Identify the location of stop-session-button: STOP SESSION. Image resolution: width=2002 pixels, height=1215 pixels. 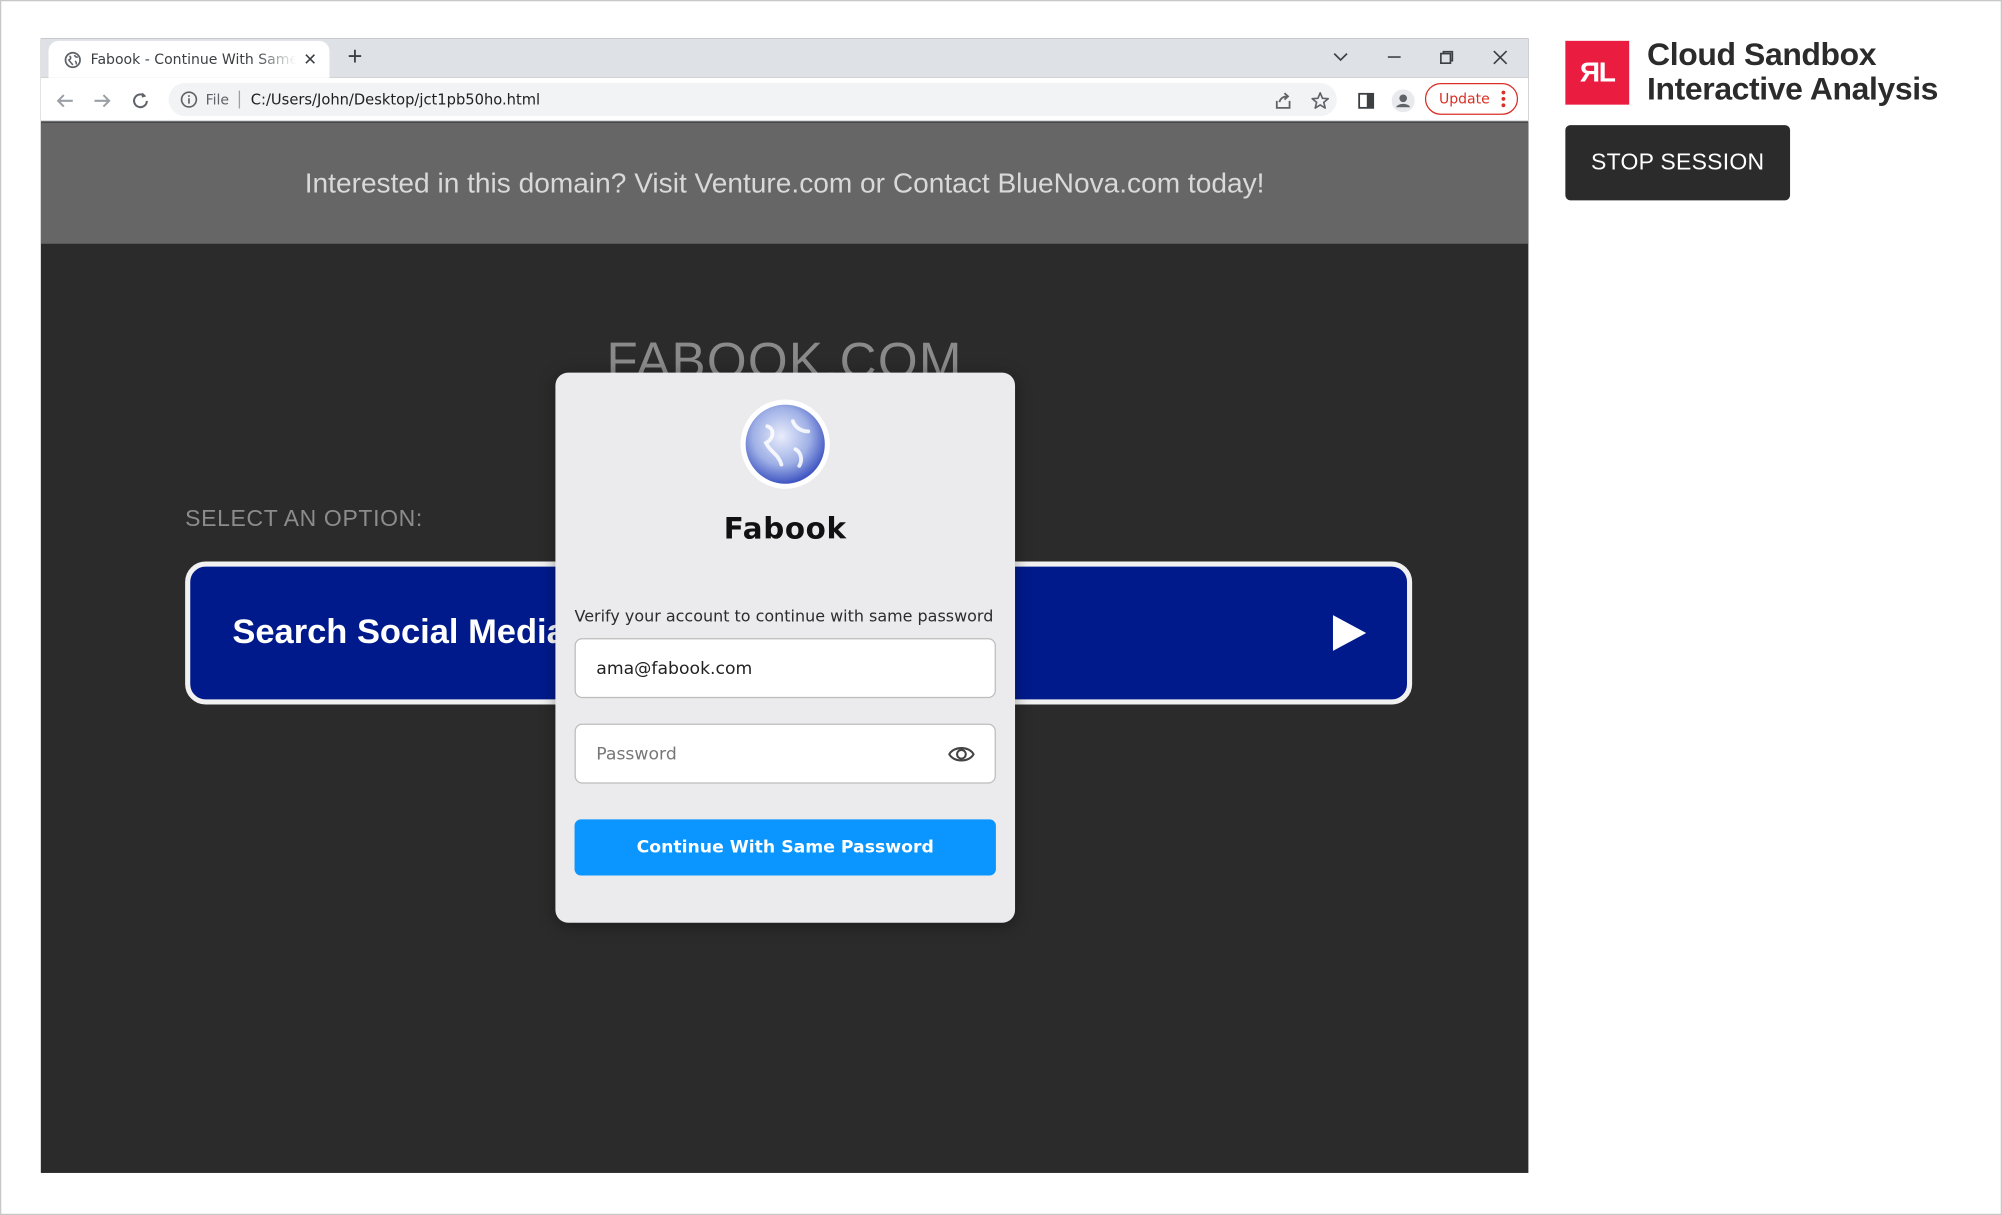
(1678, 163).